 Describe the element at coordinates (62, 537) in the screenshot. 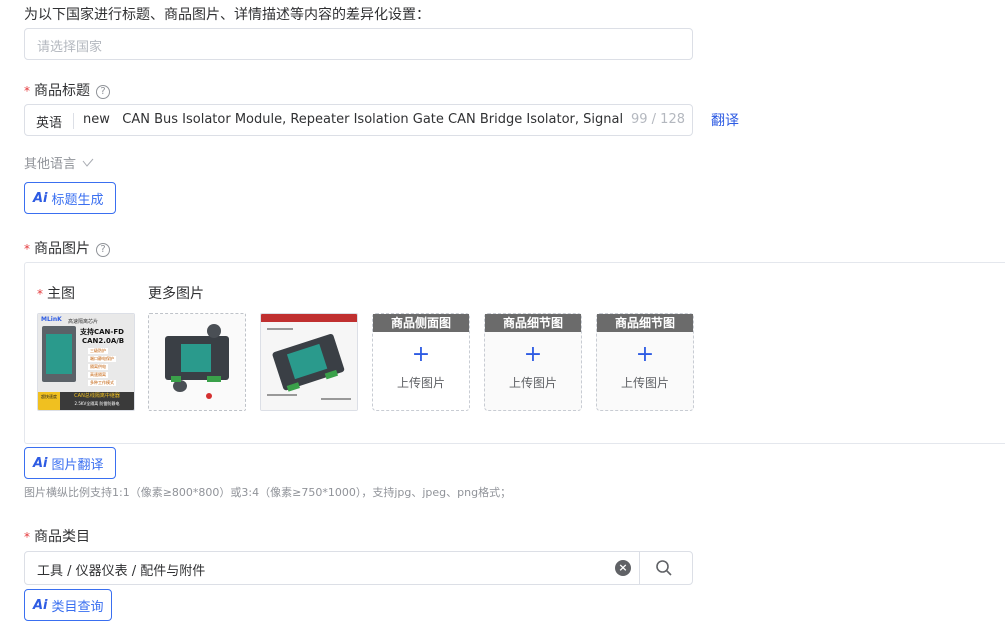

I see `category-label: 商品类目` at that location.